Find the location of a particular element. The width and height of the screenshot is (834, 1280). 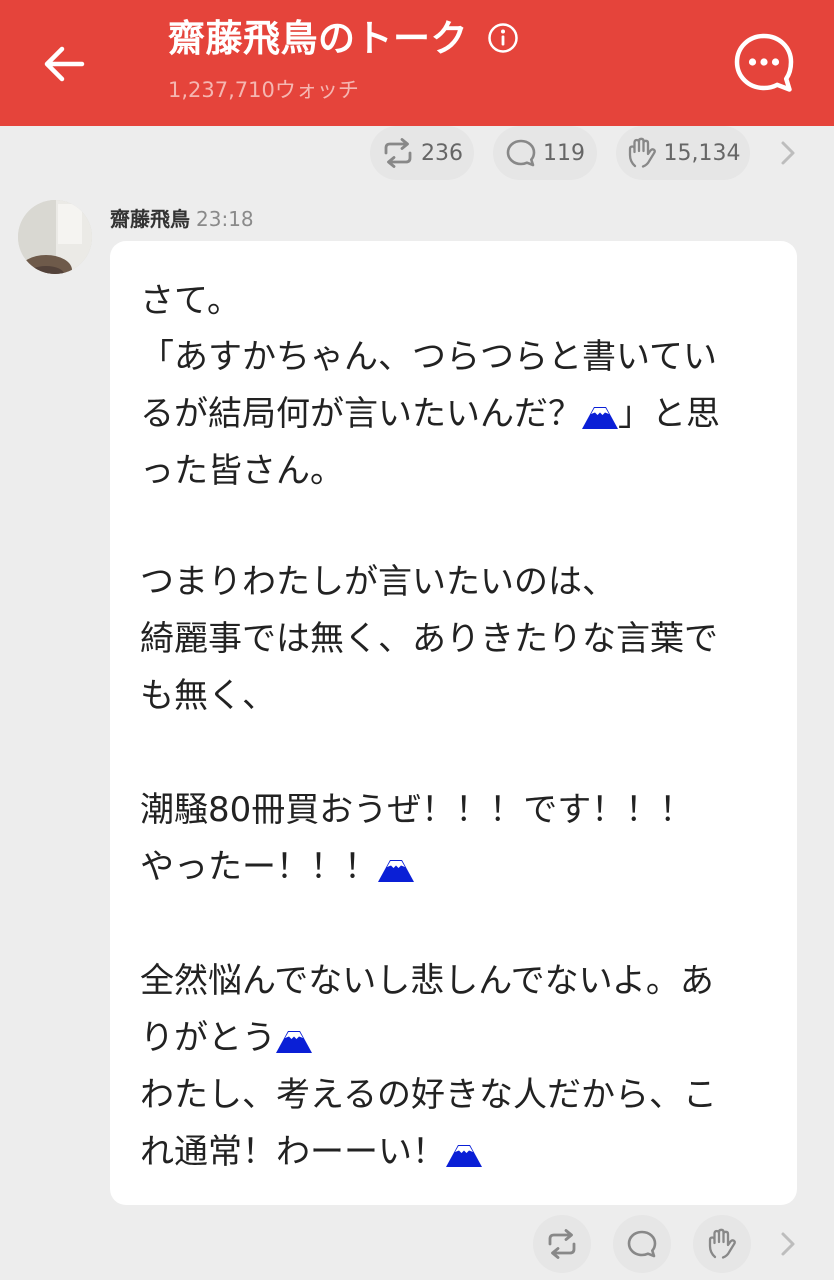

message-text: 全然悩んでないし悲しんでないよ。あ is located at coordinates (427, 981).